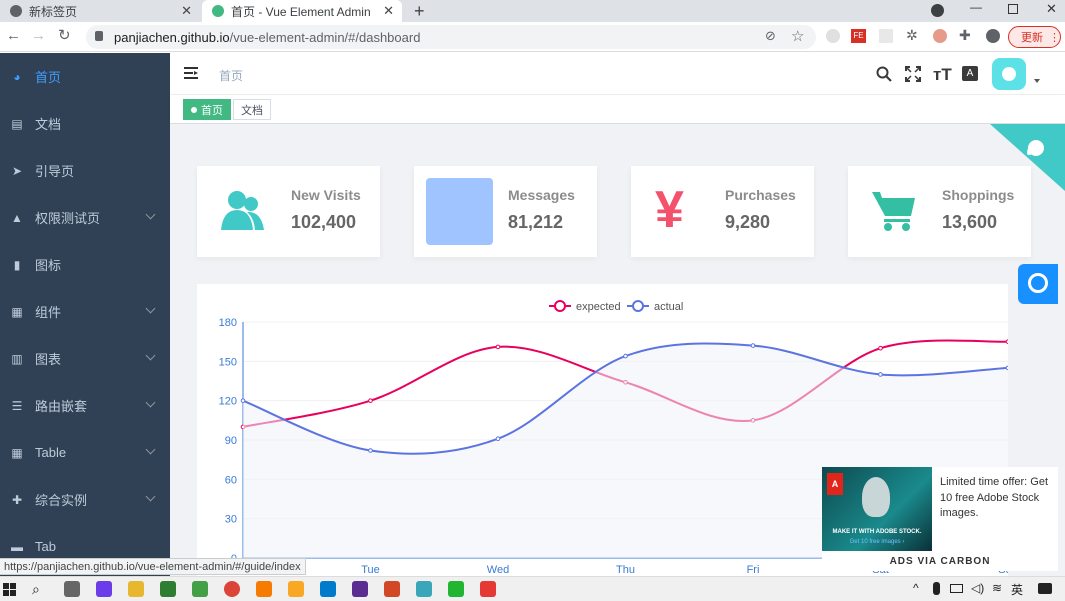 The width and height of the screenshot is (1065, 601). What do you see at coordinates (36, 589) in the screenshot?
I see `search-icon: ⌕` at bounding box center [36, 589].